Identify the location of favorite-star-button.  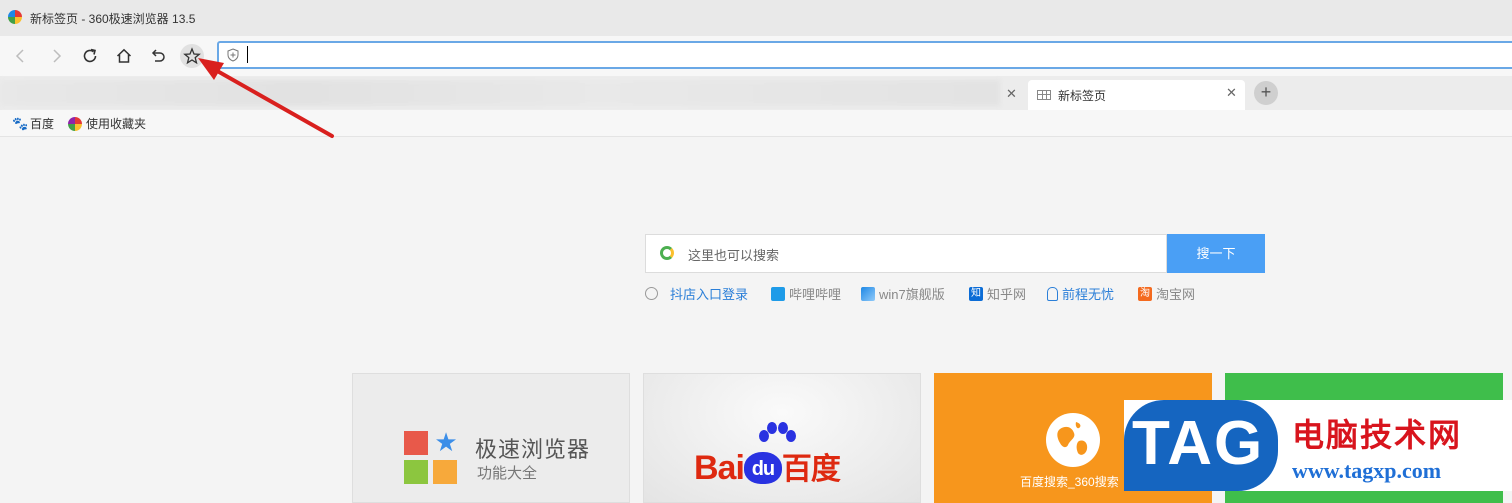
(192, 56).